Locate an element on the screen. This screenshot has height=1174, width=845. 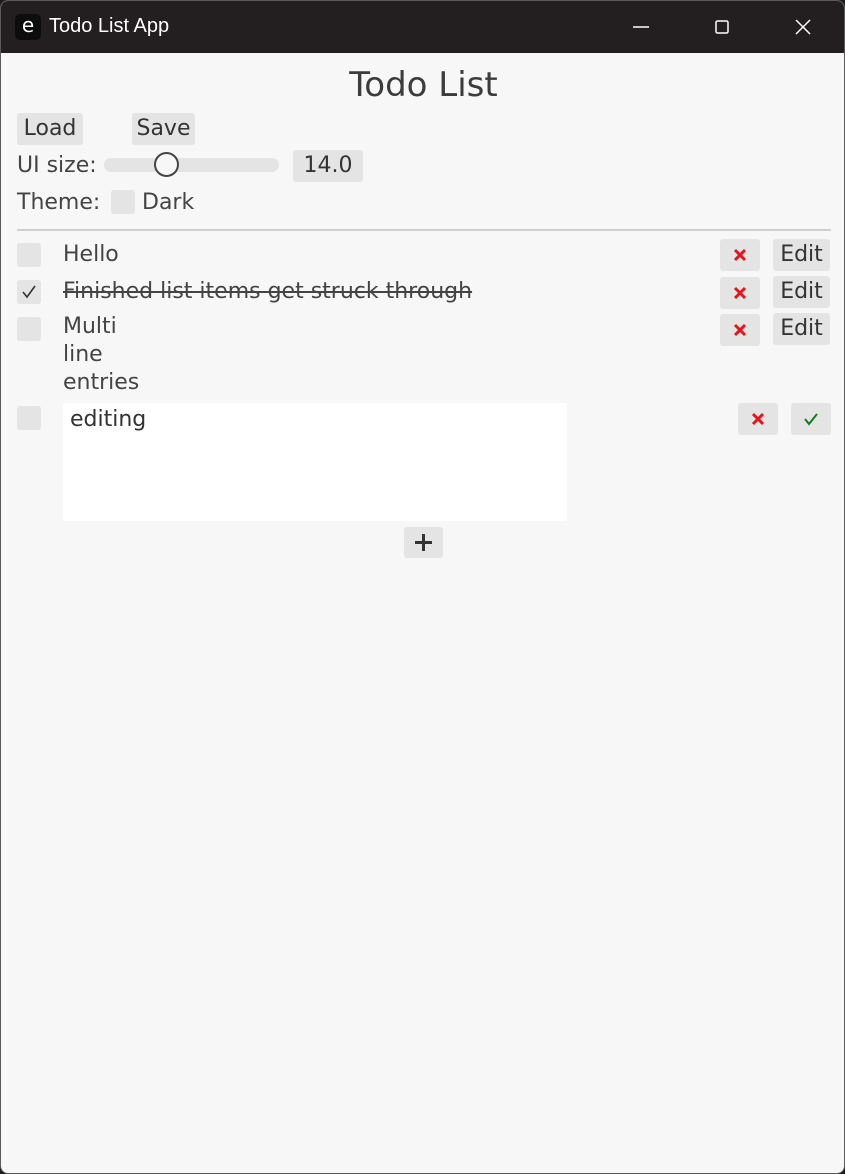
minimize-button is located at coordinates (641, 27).